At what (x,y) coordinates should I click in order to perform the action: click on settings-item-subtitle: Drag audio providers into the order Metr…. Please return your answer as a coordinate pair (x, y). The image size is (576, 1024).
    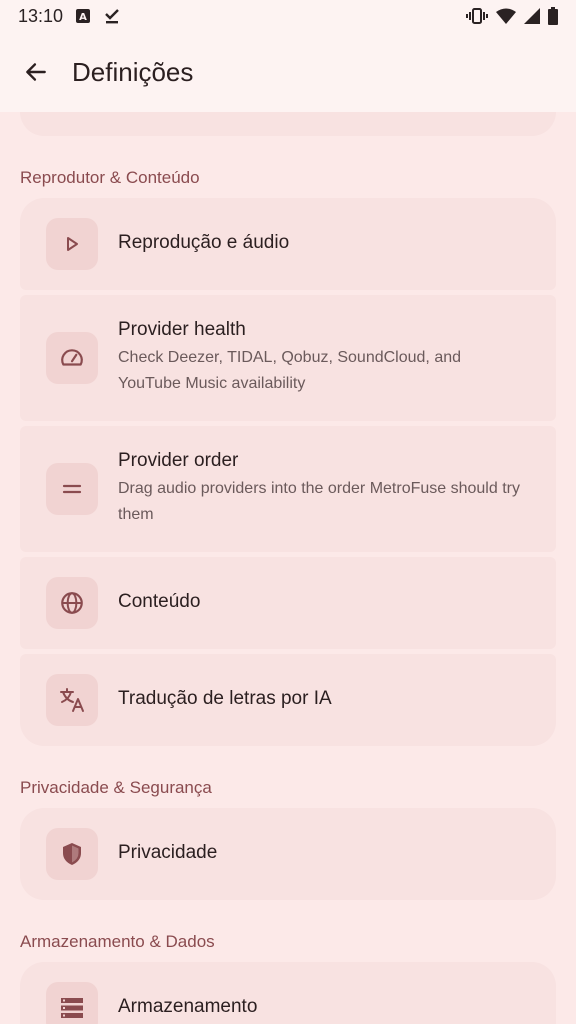
    Looking at the image, I should click on (319, 501).